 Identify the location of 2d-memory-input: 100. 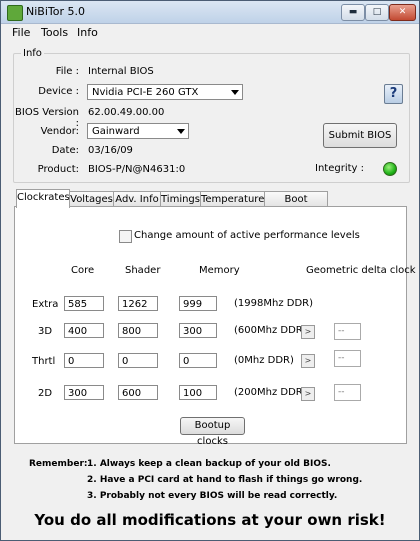
(198, 392).